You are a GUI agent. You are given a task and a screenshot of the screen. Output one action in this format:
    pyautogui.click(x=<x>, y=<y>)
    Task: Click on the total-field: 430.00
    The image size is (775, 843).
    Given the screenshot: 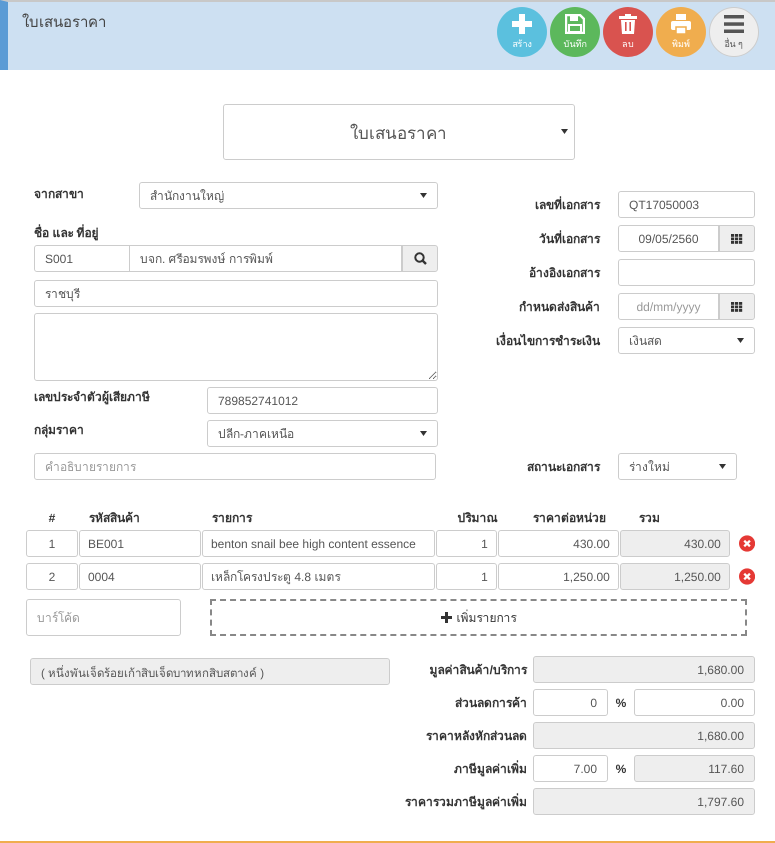 What is the action you would take?
    pyautogui.click(x=675, y=543)
    